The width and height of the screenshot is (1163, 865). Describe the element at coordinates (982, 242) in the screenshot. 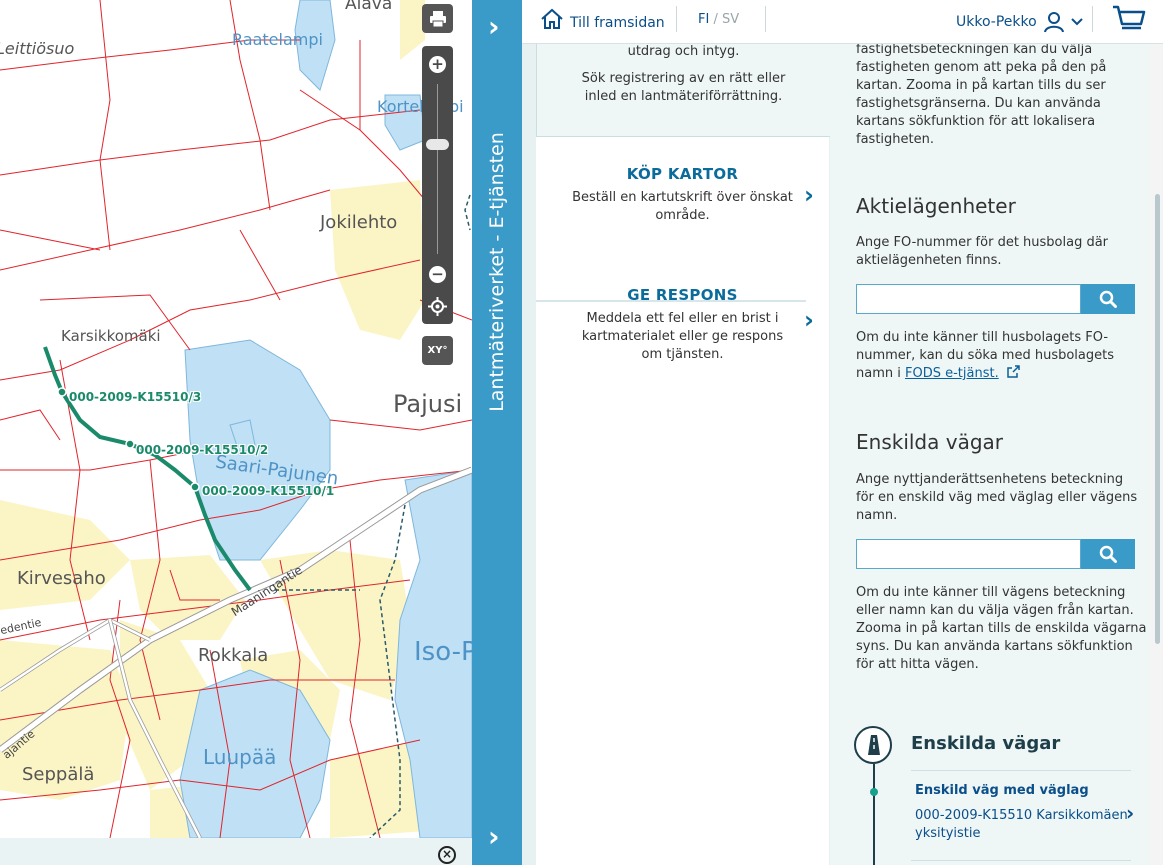

I see `text-line: Ange FO-nummer för det husbolag där` at that location.